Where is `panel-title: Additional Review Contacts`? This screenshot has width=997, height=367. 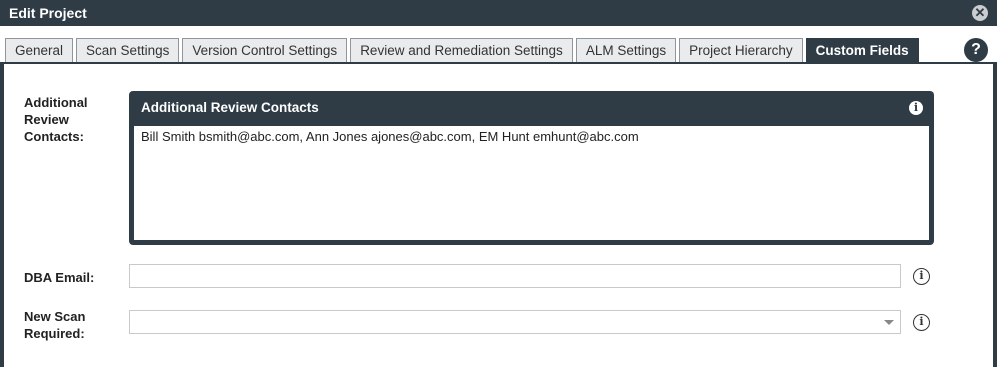
panel-title: Additional Review Contacts is located at coordinates (230, 107).